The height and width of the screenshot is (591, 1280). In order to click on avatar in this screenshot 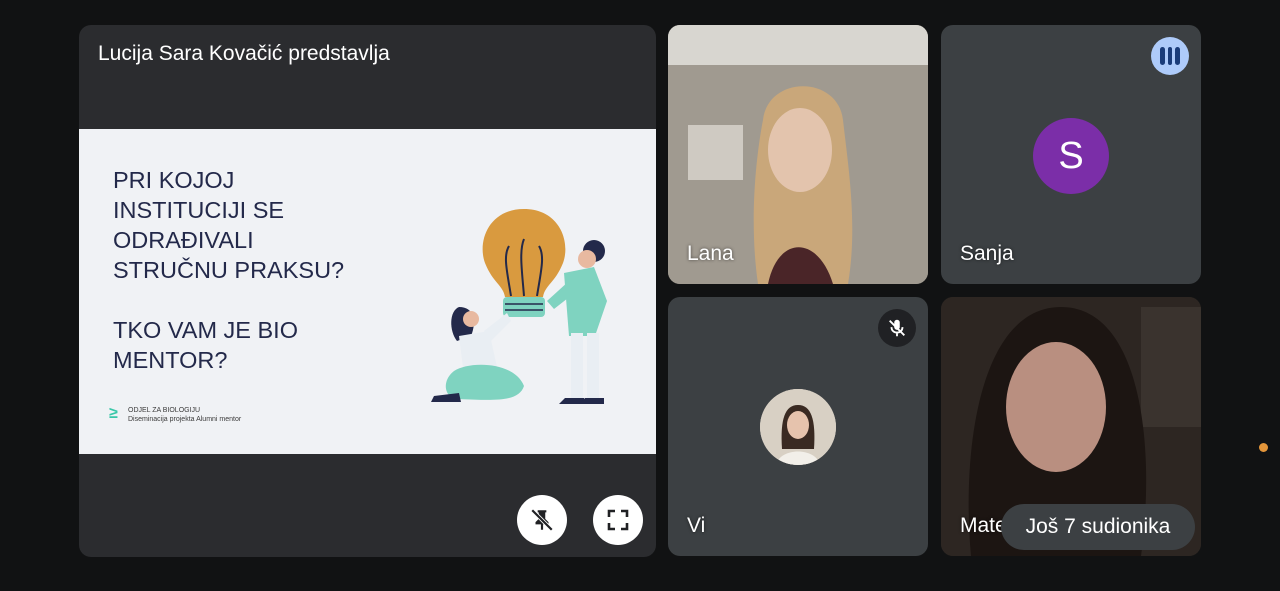, I will do `click(798, 427)`.